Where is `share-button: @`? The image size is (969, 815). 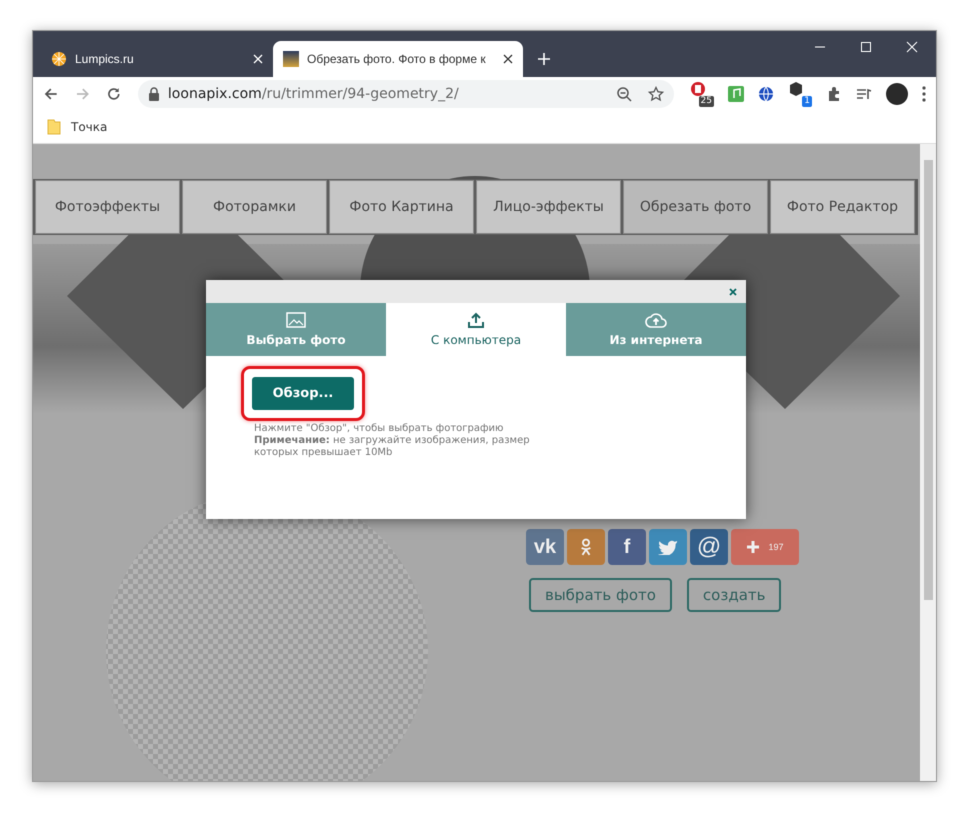
share-button: @ is located at coordinates (709, 547).